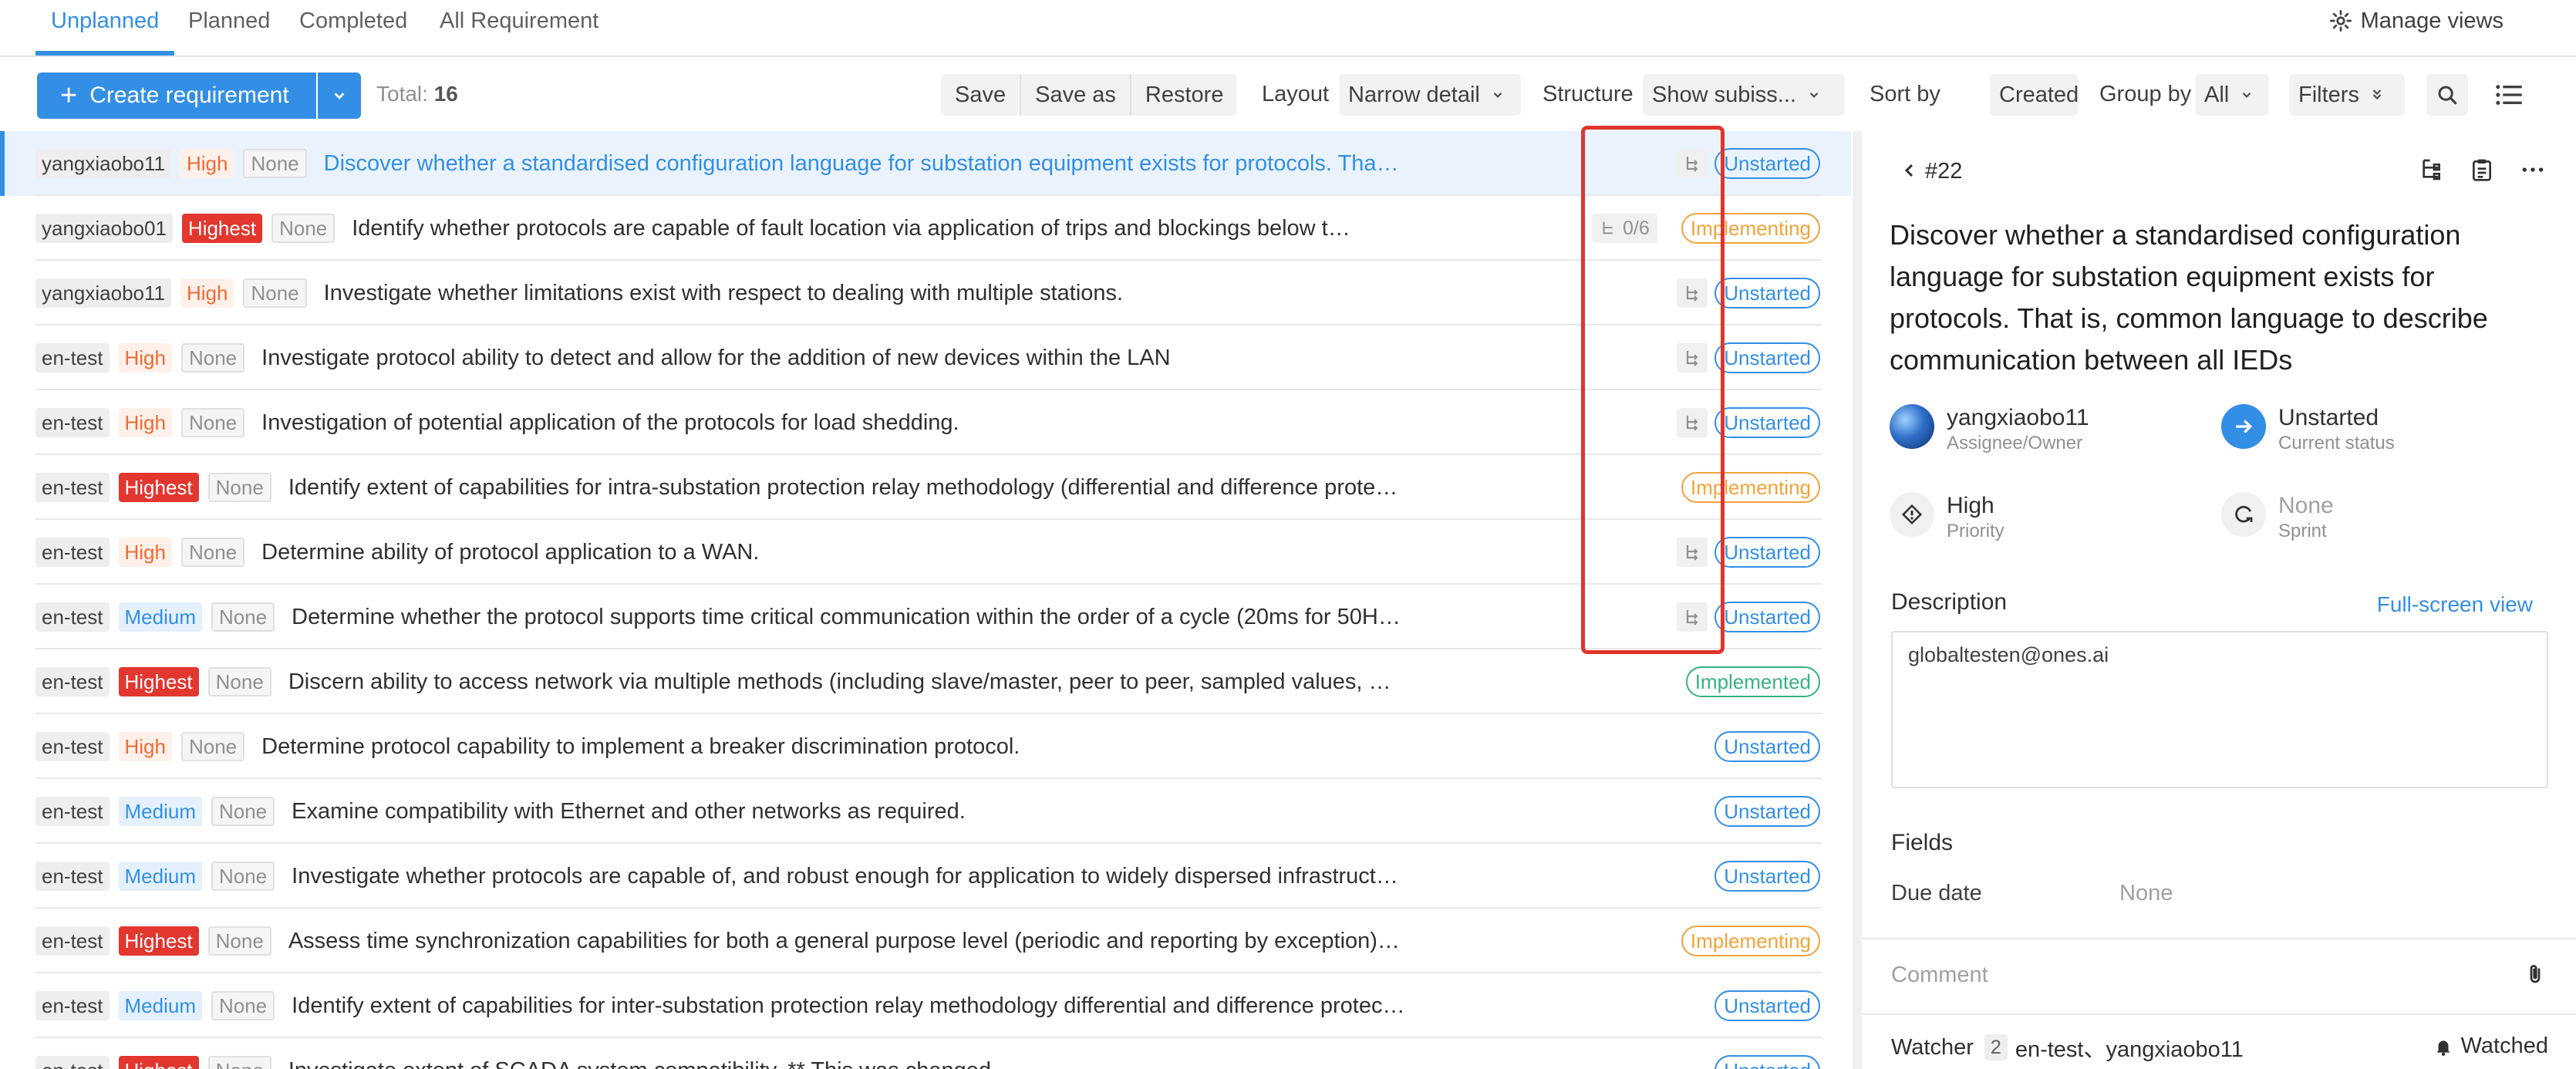 Image resolution: width=2576 pixels, height=1069 pixels. Describe the element at coordinates (2232, 95) in the screenshot. I see `group-select: All` at that location.